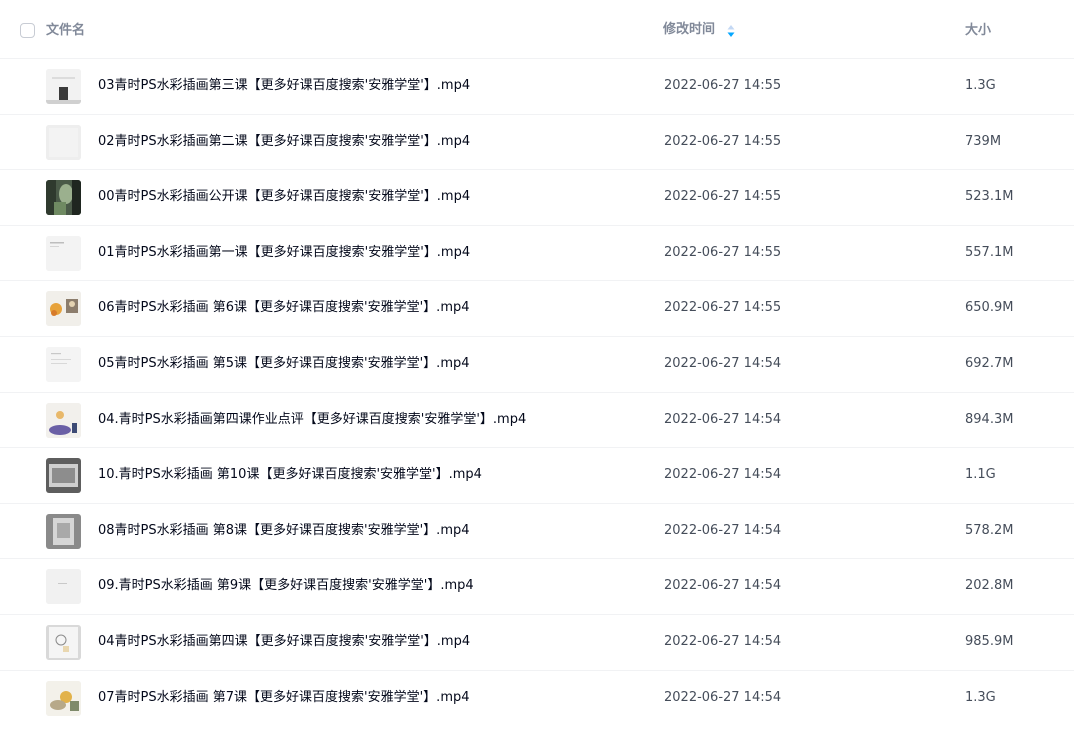 The image size is (1074, 732). What do you see at coordinates (989, 641) in the screenshot?
I see `file-size: 985.9M` at bounding box center [989, 641].